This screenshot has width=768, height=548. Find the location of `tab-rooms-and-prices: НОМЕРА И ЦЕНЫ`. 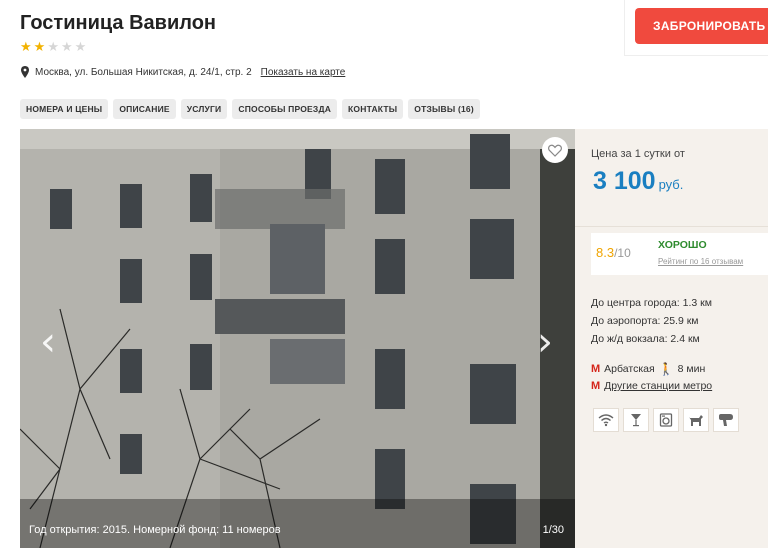

tab-rooms-and-prices: НОМЕРА И ЦЕНЫ is located at coordinates (64, 109).